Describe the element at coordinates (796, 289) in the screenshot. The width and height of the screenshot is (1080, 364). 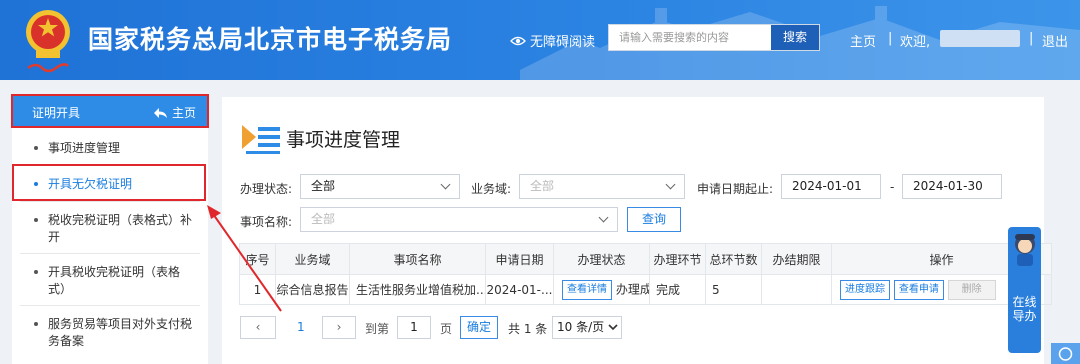
I see `cell-deadline` at that location.